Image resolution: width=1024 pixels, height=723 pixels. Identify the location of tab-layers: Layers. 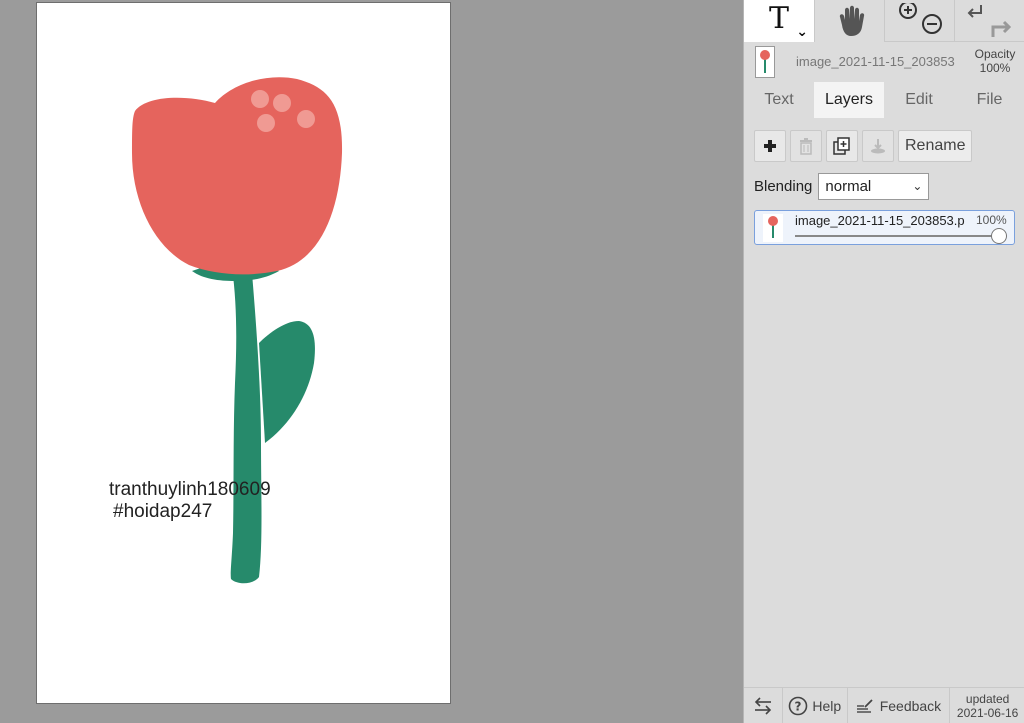
(849, 100).